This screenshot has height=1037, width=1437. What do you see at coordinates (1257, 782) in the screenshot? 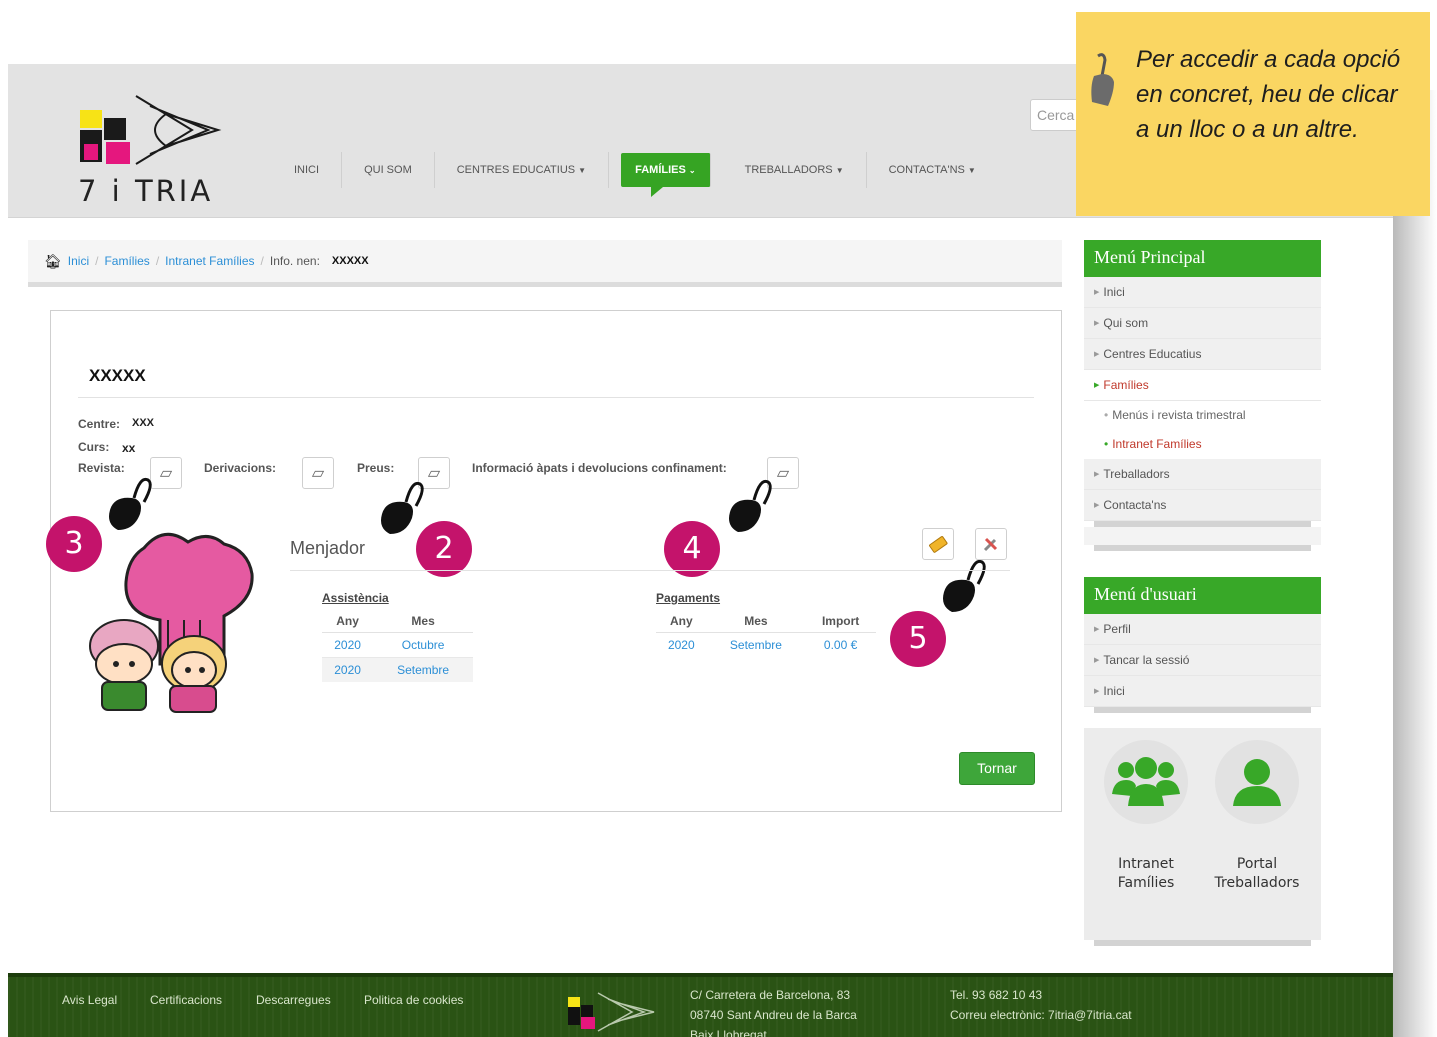
I see `portal-treballadors-link` at bounding box center [1257, 782].